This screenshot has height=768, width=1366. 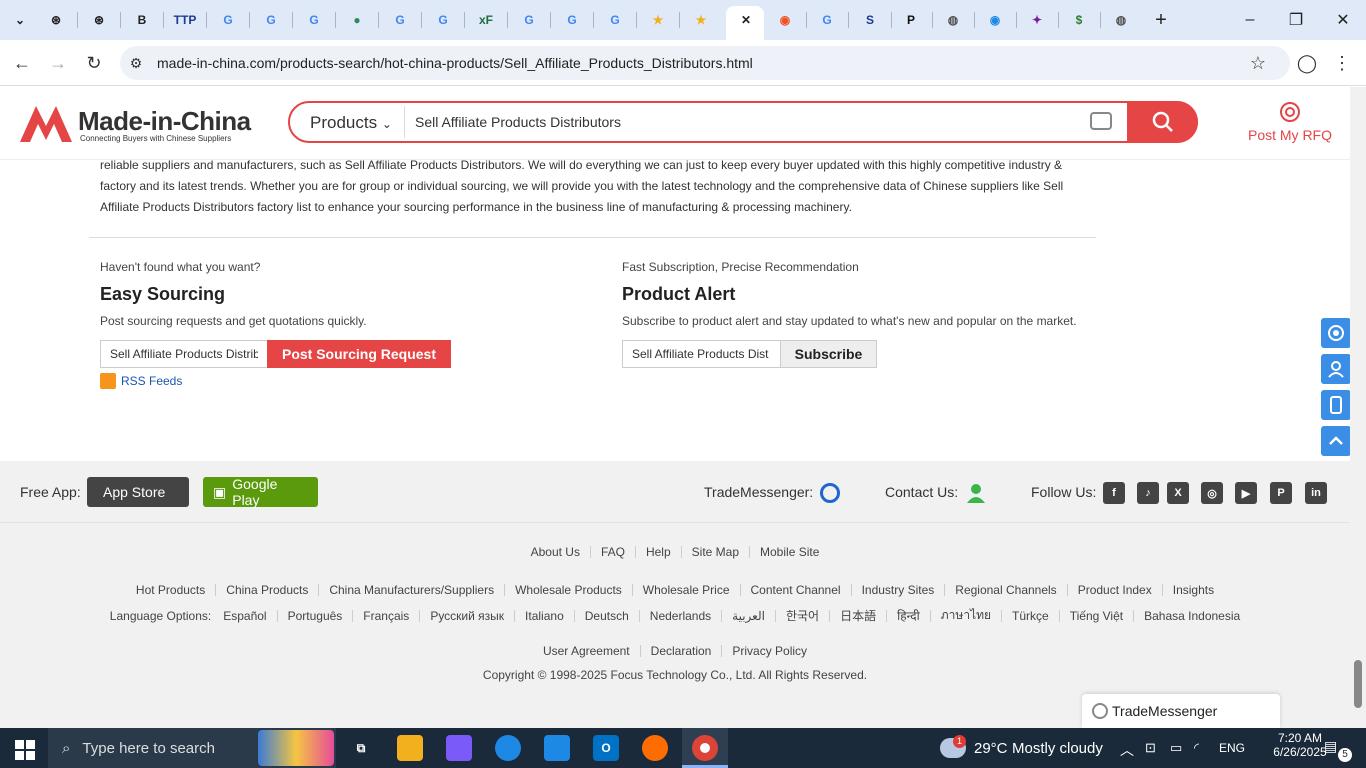 I want to click on reload-icon: ↻, so click(x=94, y=63).